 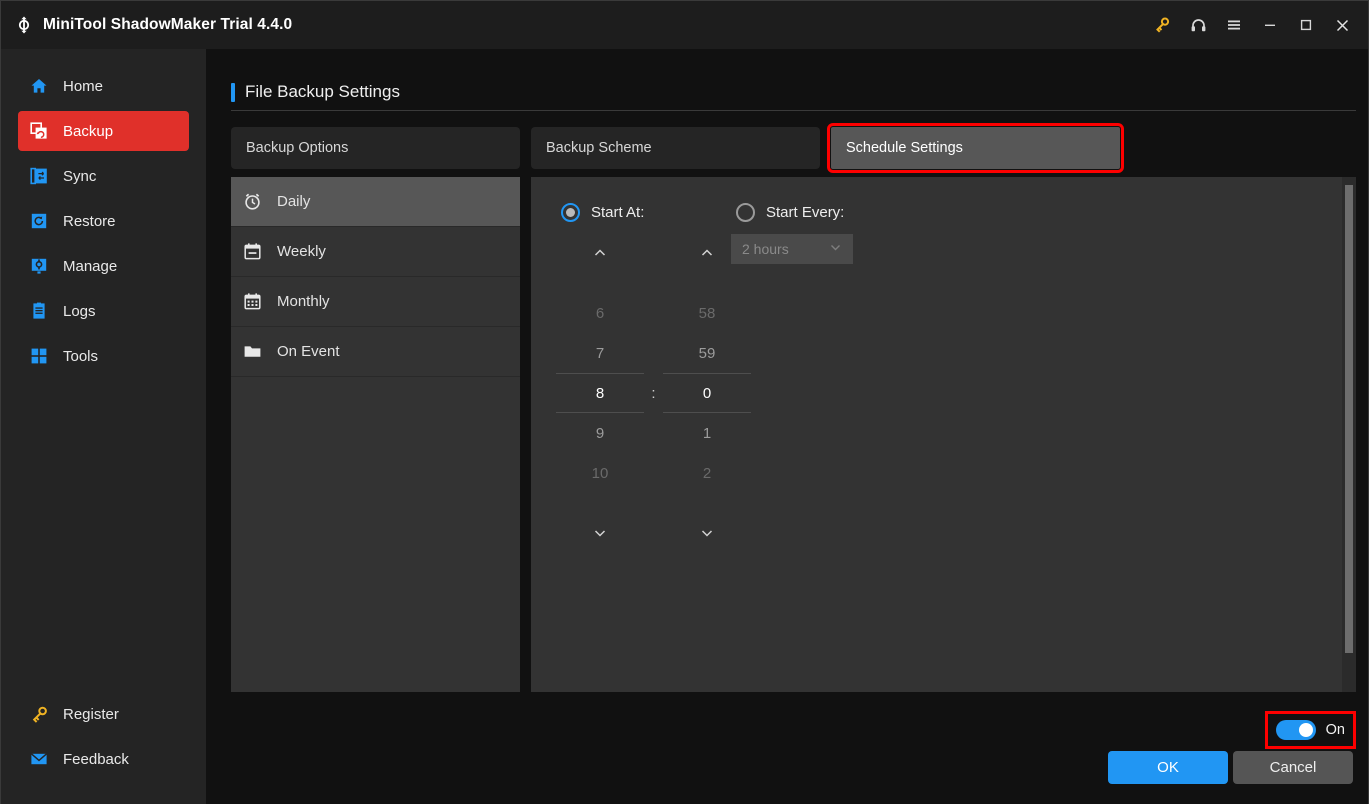 What do you see at coordinates (39, 176) in the screenshot?
I see `sync-icon` at bounding box center [39, 176].